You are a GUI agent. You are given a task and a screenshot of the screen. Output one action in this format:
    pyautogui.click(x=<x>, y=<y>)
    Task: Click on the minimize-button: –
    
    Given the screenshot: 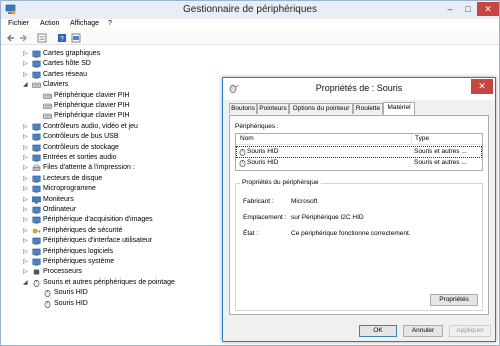 What is the action you would take?
    pyautogui.click(x=450, y=9)
    